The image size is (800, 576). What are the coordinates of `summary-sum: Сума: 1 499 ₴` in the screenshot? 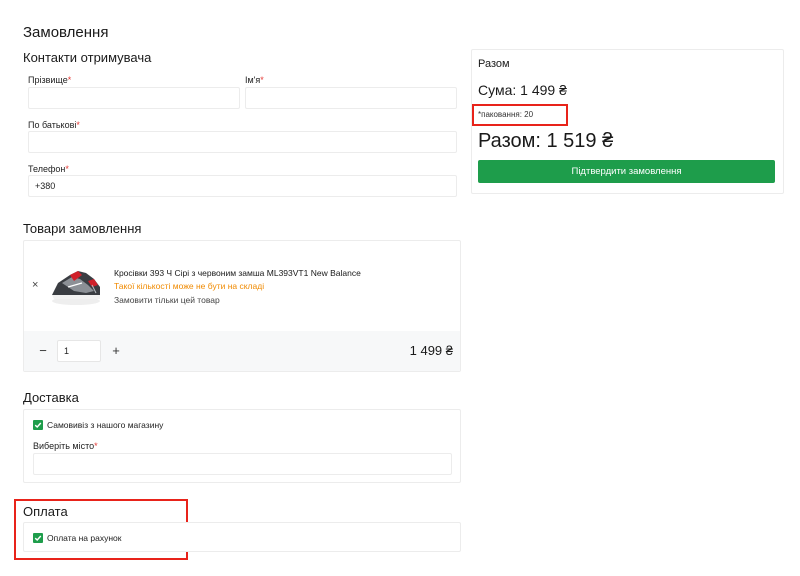 It's located at (522, 90).